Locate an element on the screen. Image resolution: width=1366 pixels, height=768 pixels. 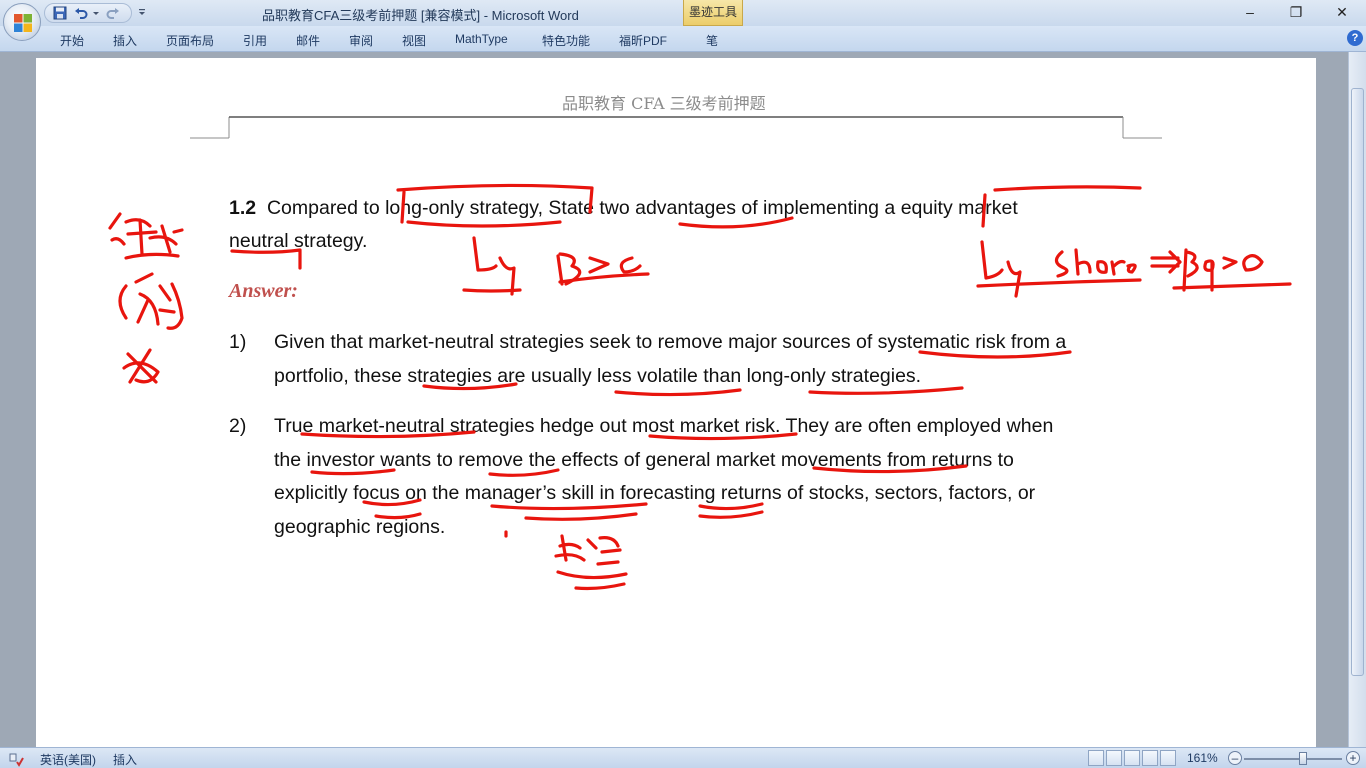
page-header: 品职教育 CFA 三级考前押题 is located at coordinates (664, 103).